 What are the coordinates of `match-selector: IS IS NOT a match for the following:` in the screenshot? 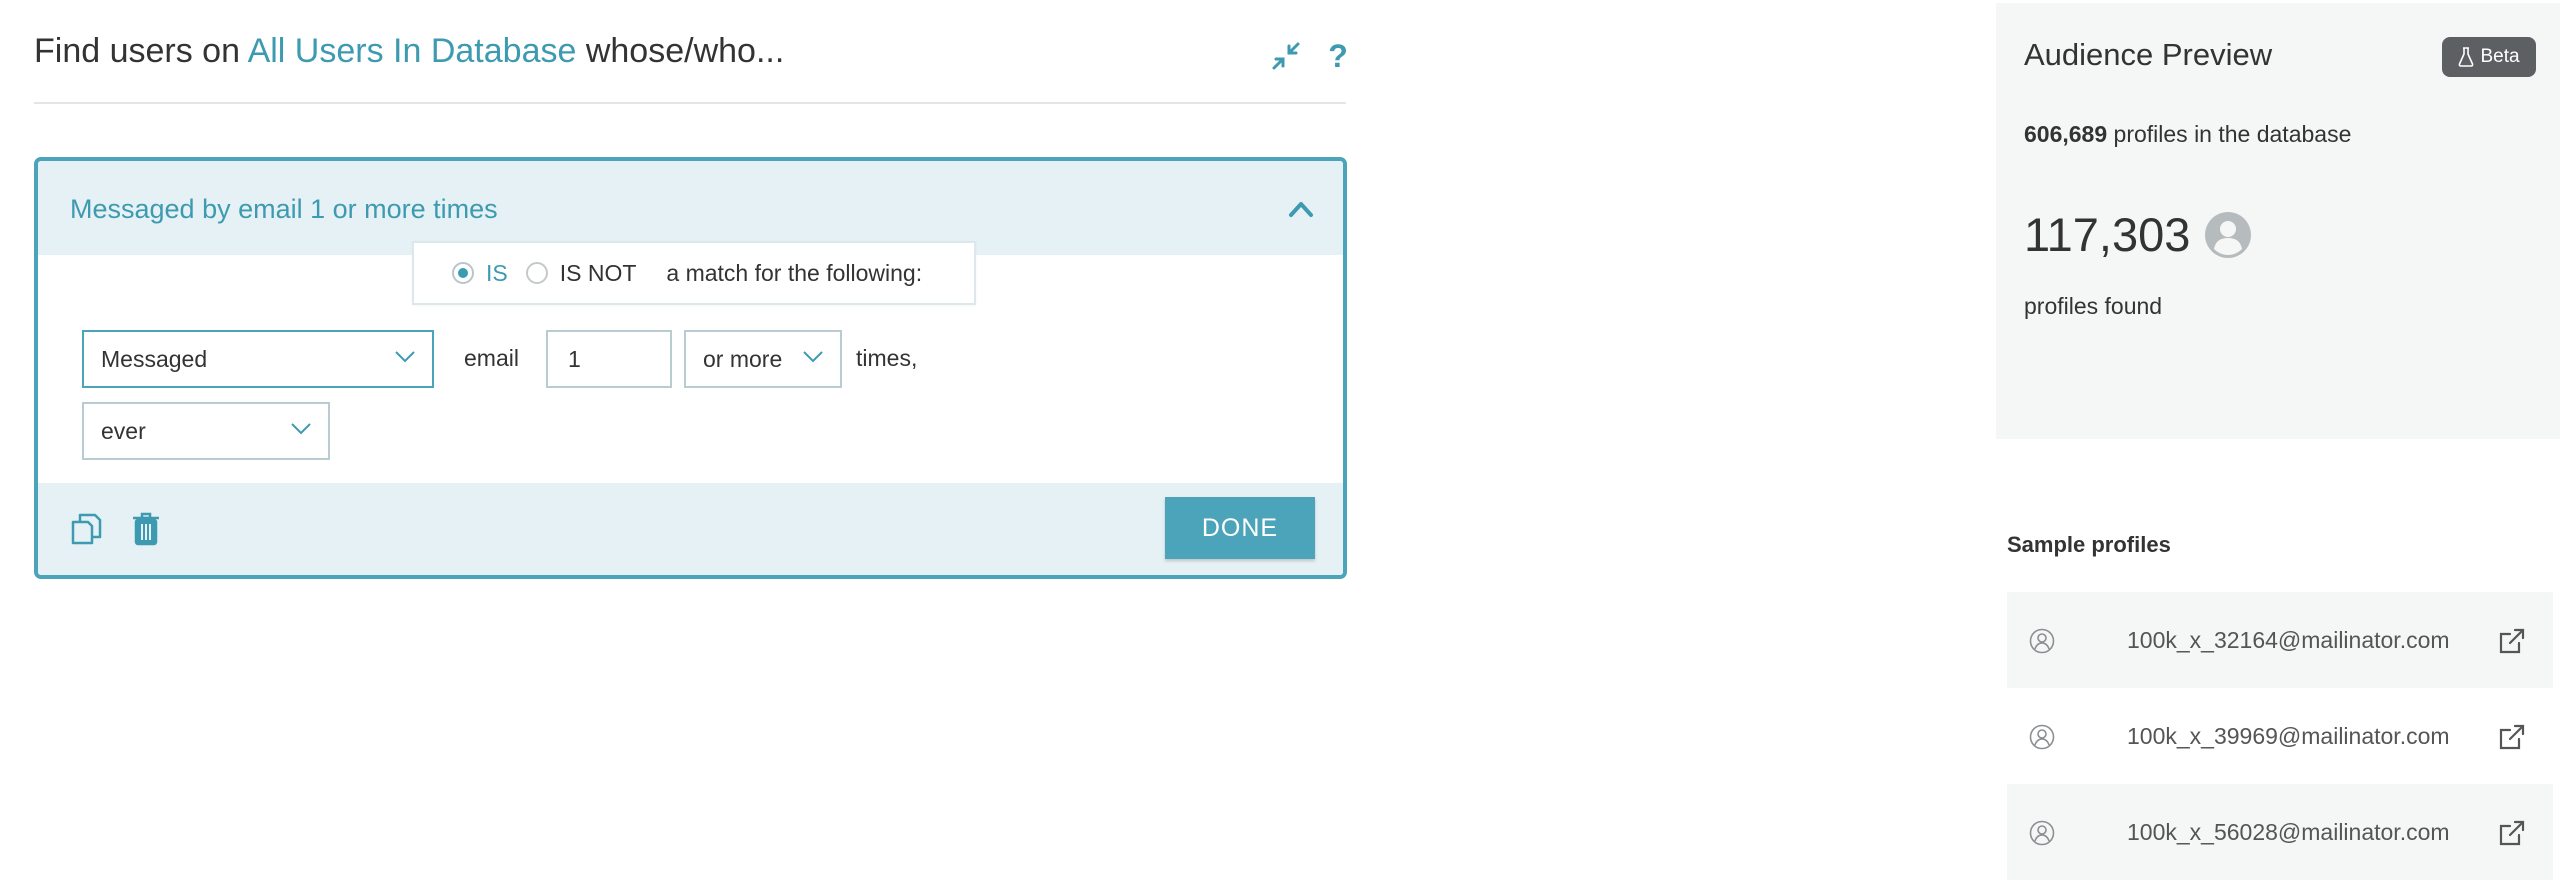 It's located at (694, 273).